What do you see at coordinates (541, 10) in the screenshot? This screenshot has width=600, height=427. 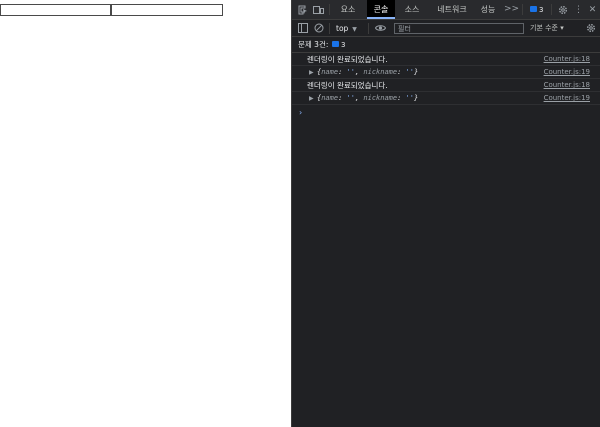 I see `issues-chip-count: 3` at bounding box center [541, 10].